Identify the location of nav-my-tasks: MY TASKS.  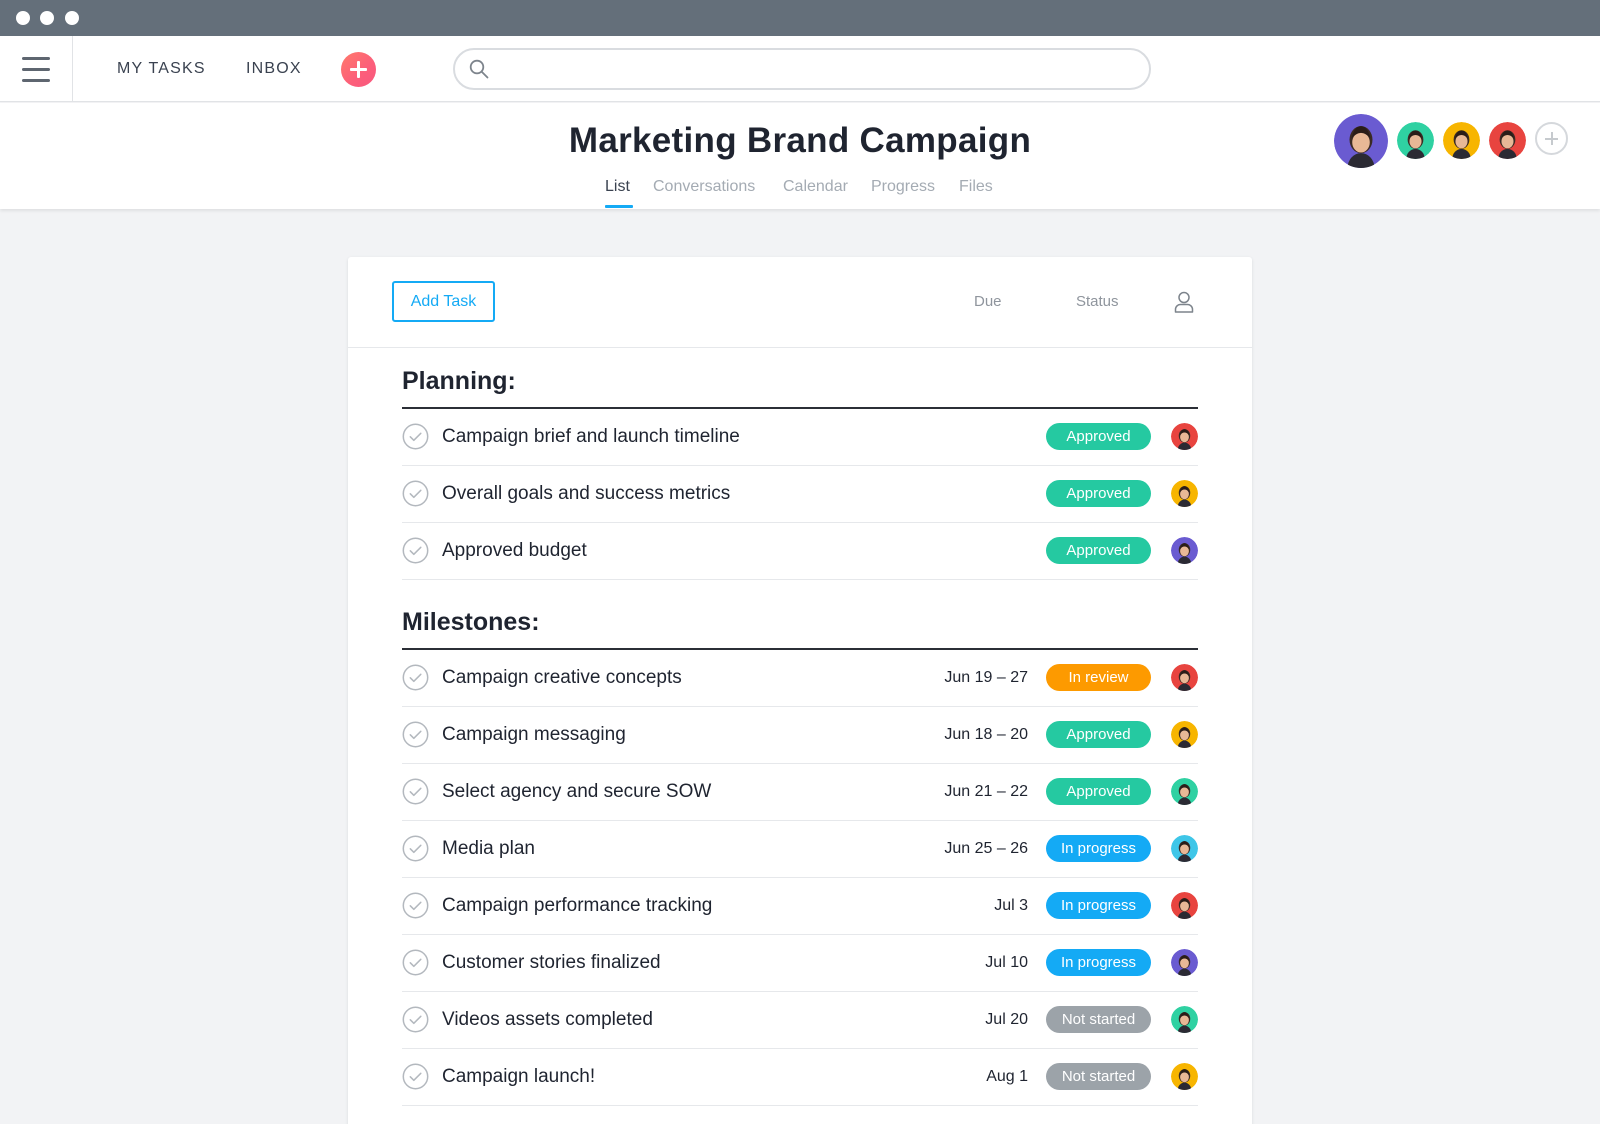
(161, 69).